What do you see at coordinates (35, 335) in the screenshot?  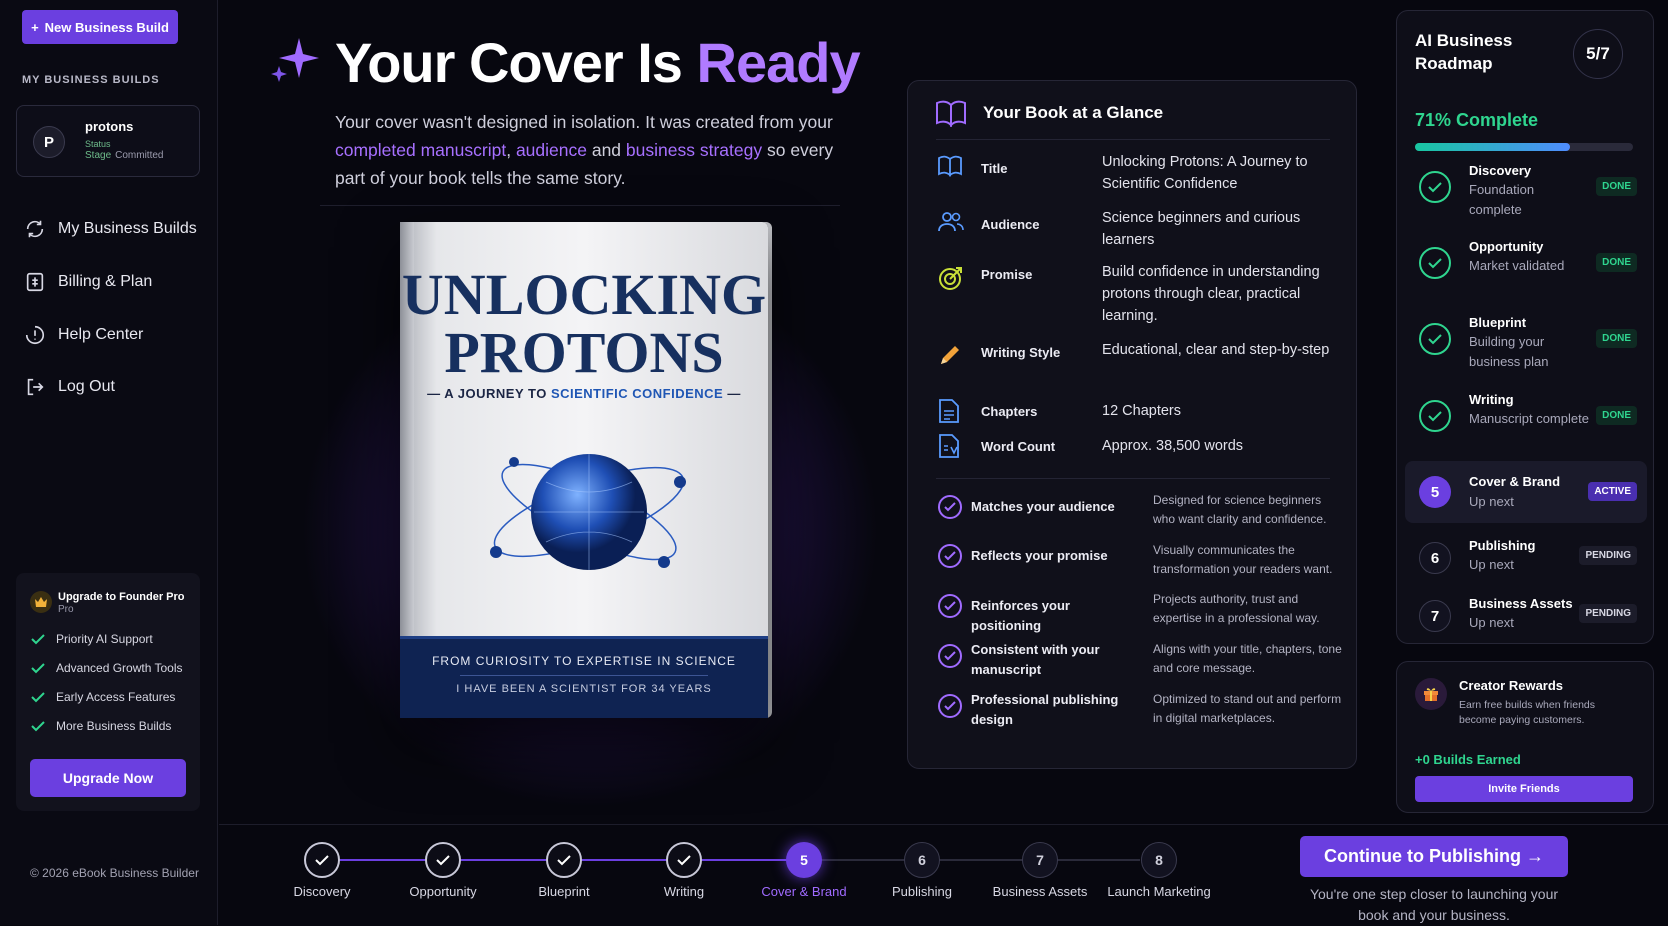 I see `help-icon` at bounding box center [35, 335].